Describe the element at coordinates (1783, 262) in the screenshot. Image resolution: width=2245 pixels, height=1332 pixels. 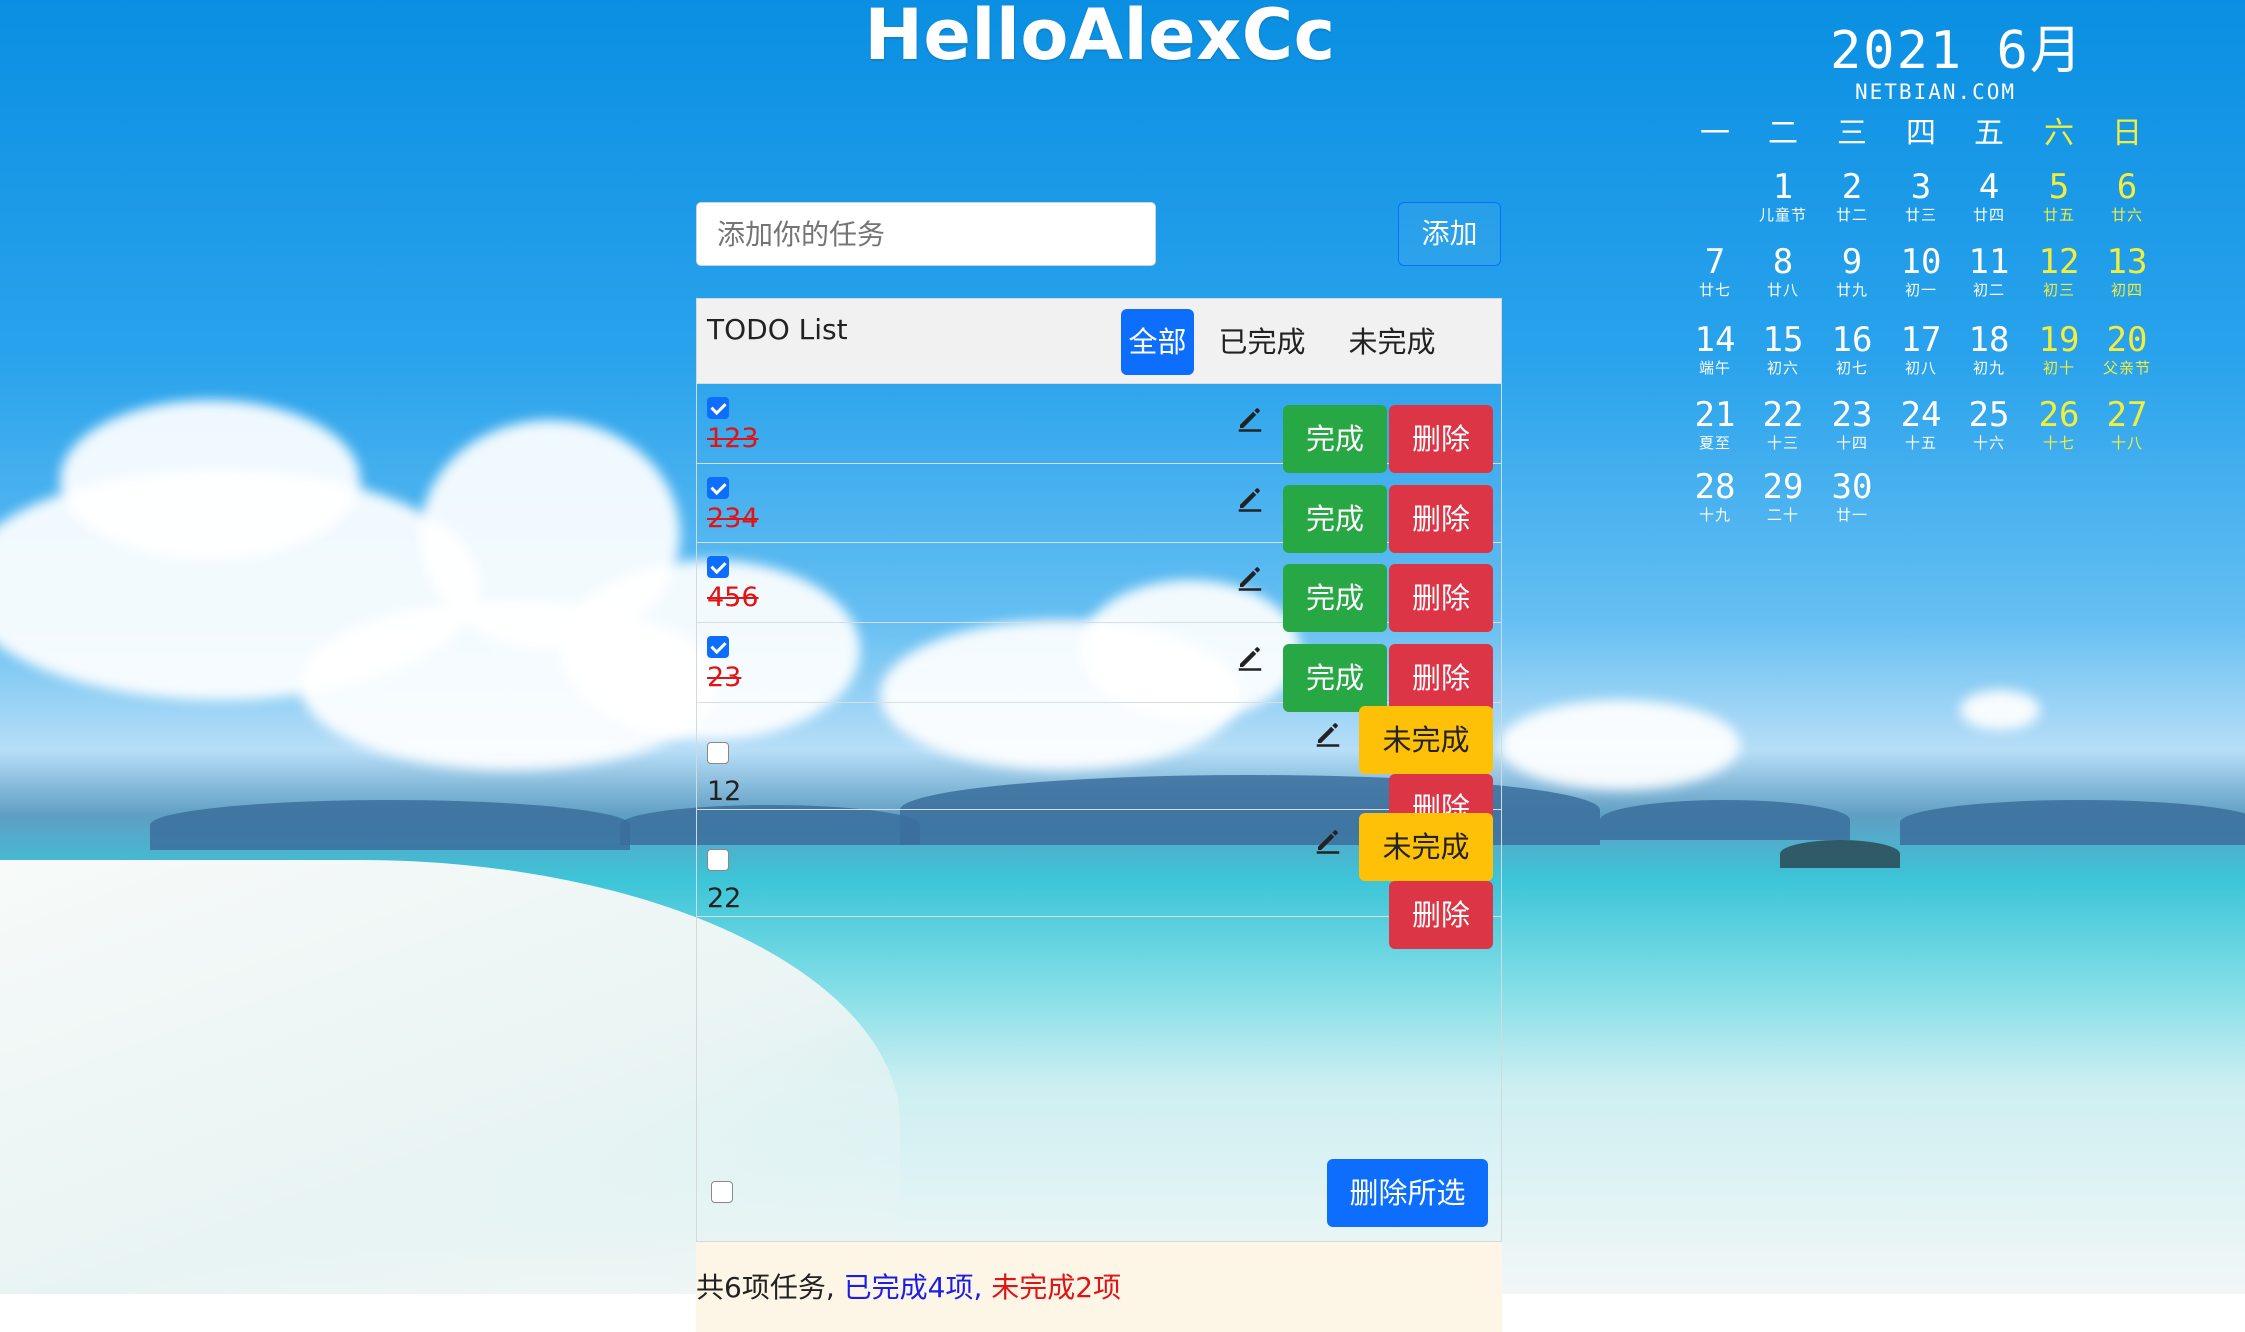
I see `calendar-day-number: 8` at that location.